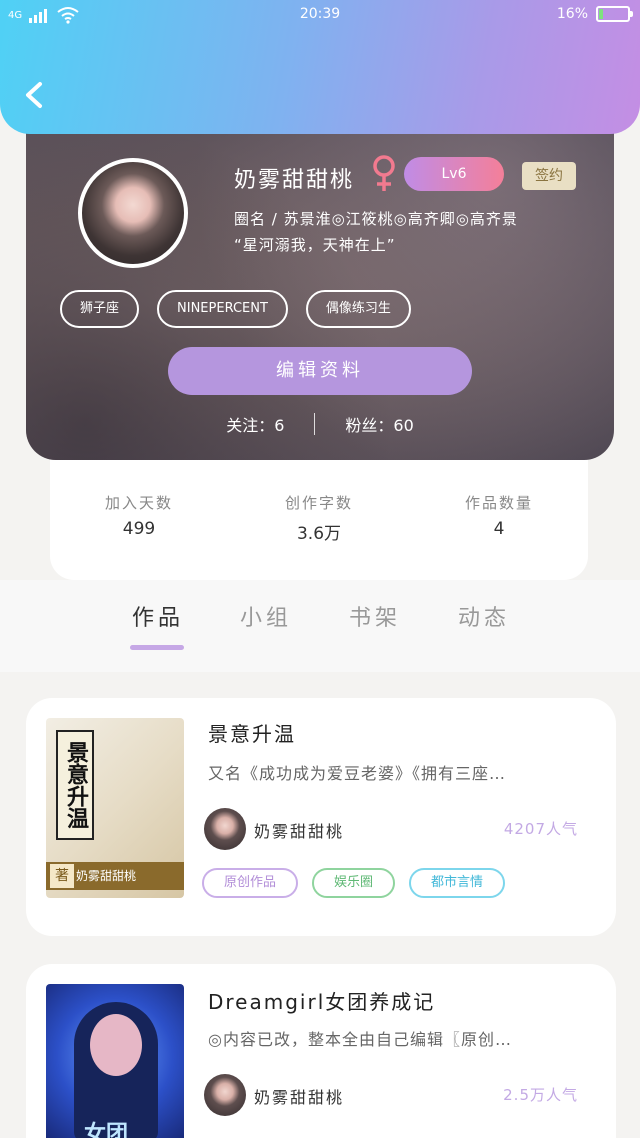 The image size is (640, 1138). What do you see at coordinates (319, 518) in the screenshot?
I see `stat-word-count: 创作字数 3.6万` at bounding box center [319, 518].